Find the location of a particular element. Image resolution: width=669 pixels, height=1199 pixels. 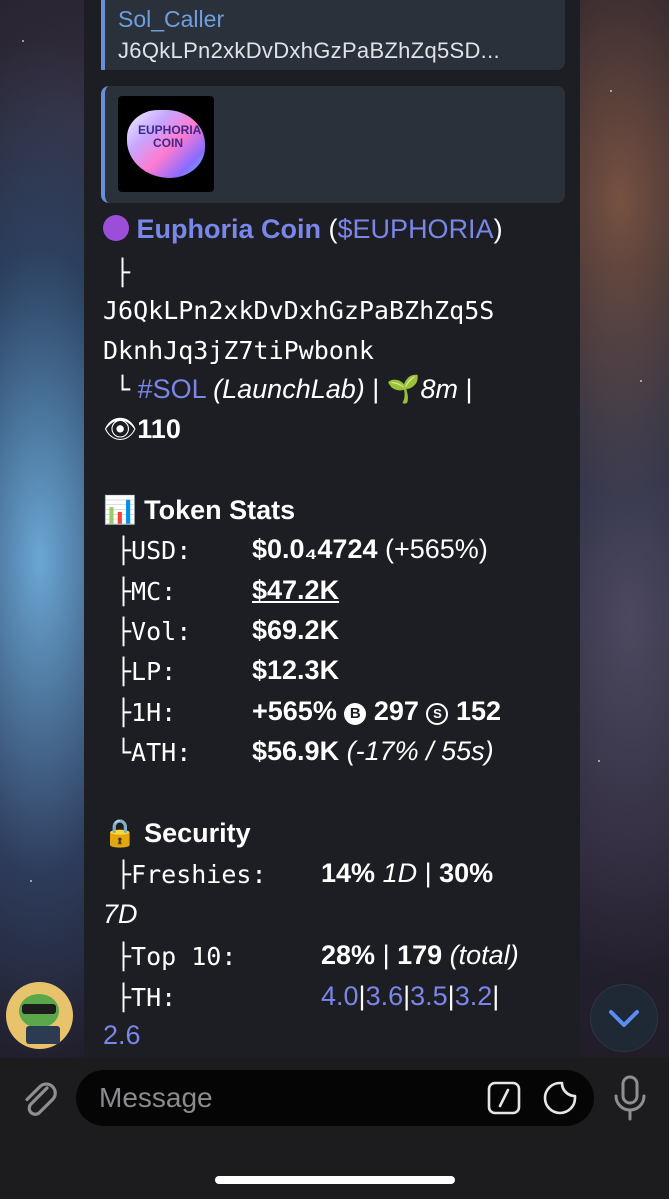

top10-values: 28% | 179 (total) is located at coordinates (420, 955).